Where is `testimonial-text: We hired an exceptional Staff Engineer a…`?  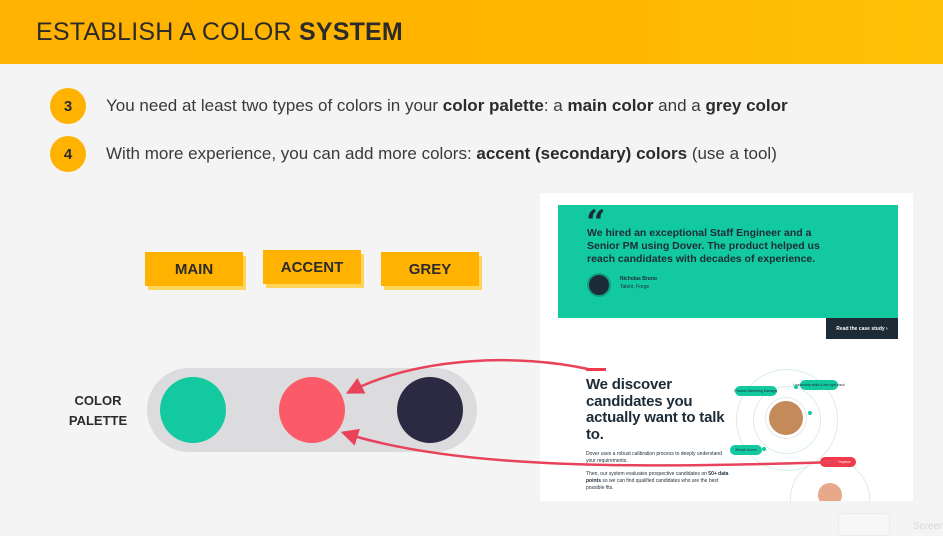
testimonial-text: We hired an exceptional Staff Engineer a… is located at coordinates (703, 246).